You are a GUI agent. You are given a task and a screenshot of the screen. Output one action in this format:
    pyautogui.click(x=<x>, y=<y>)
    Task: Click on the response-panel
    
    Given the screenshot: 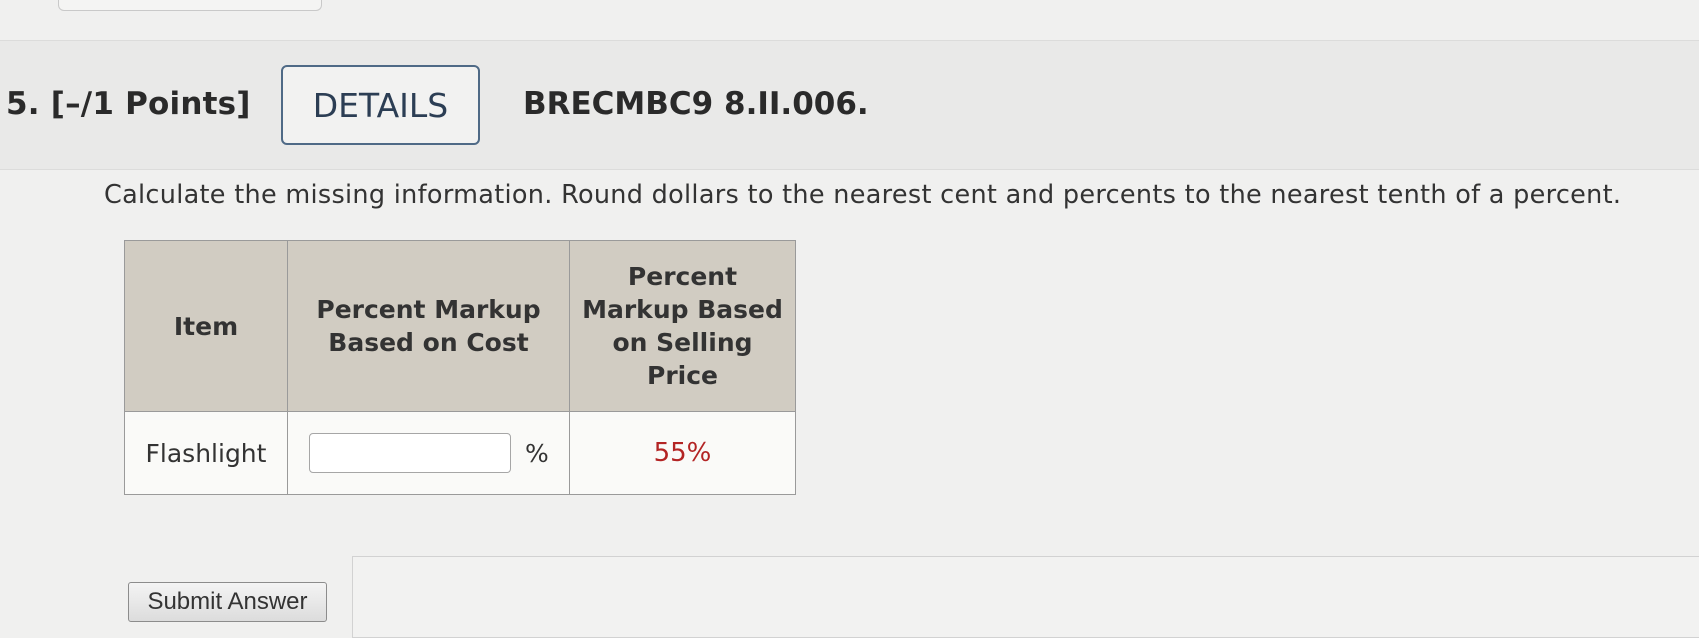 What is the action you would take?
    pyautogui.click(x=1025, y=597)
    